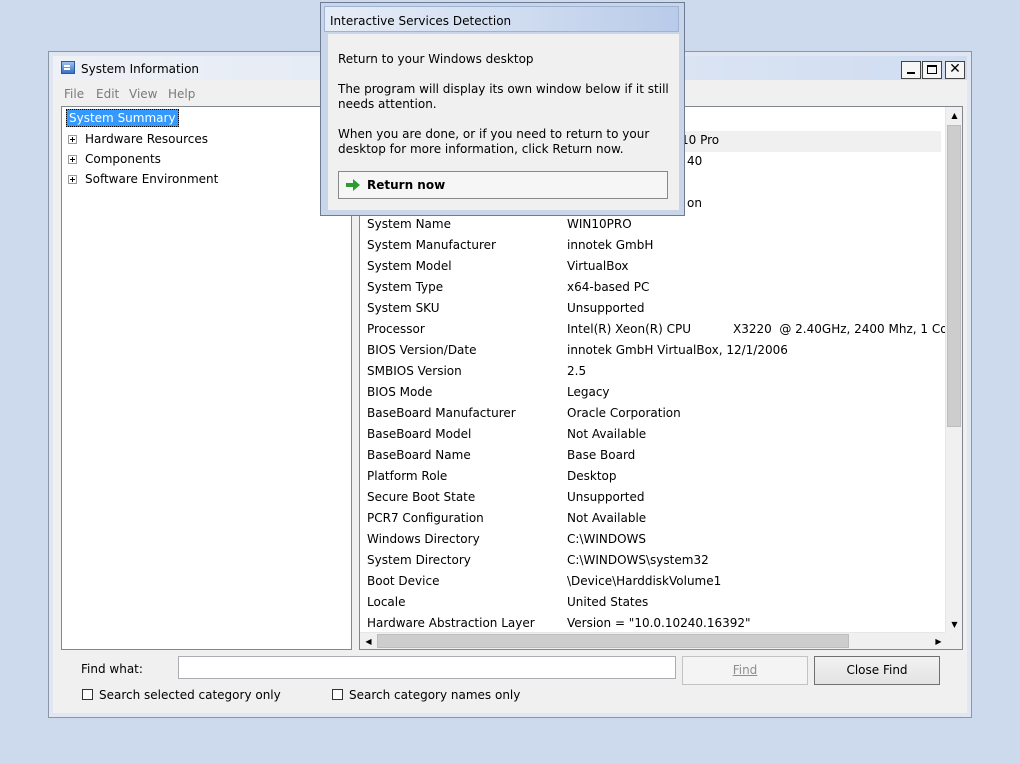 The width and height of the screenshot is (1020, 764). I want to click on item-cell: Processor, so click(396, 329).